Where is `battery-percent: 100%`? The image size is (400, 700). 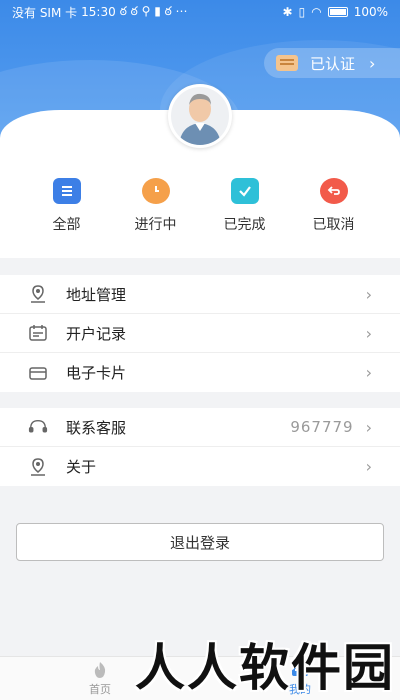 battery-percent: 100% is located at coordinates (370, 12).